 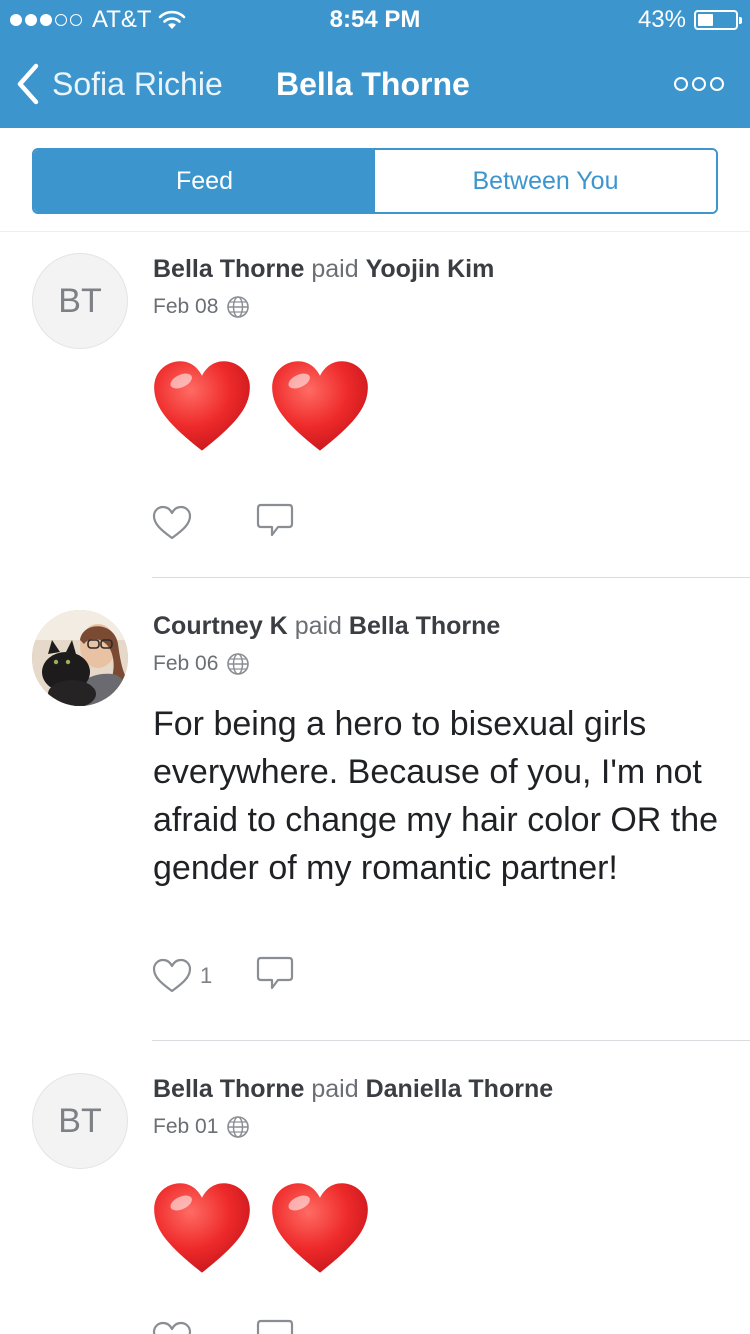 What do you see at coordinates (206, 975) in the screenshot?
I see `like-count: 1` at bounding box center [206, 975].